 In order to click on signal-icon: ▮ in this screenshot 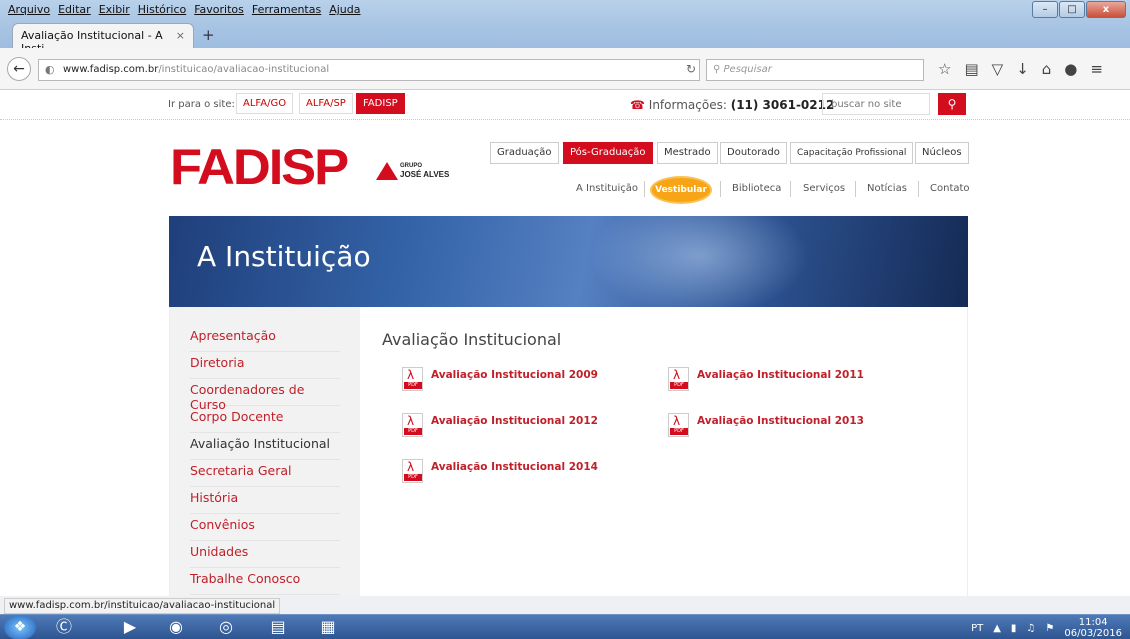, I will do `click(1014, 628)`.